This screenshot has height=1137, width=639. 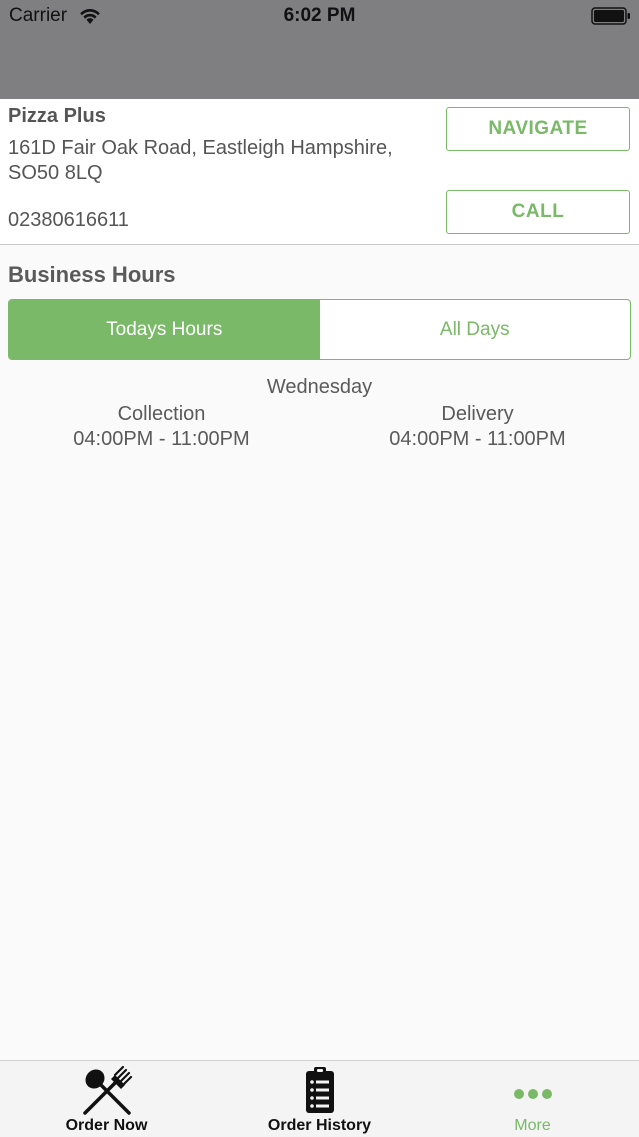 I want to click on collection-hours-block: Collection 04:00PM - 11:00PM, so click(x=161, y=427).